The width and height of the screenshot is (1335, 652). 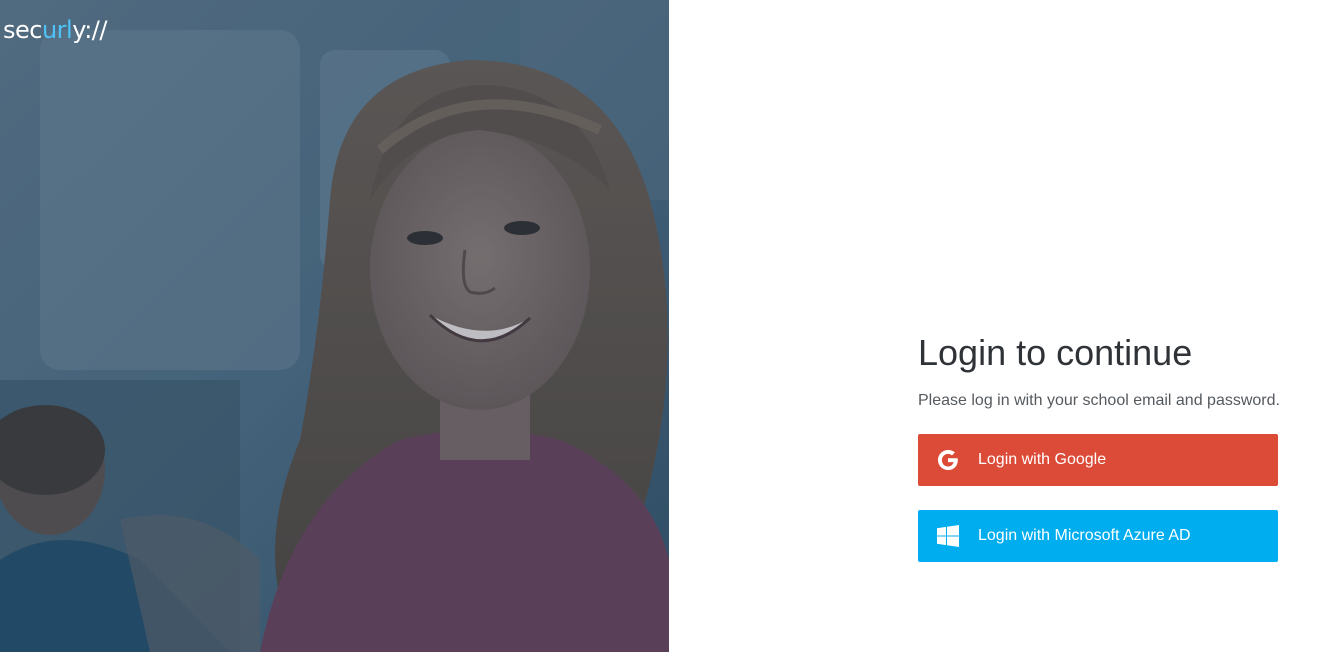 I want to click on google-g-icon, so click(x=948, y=460).